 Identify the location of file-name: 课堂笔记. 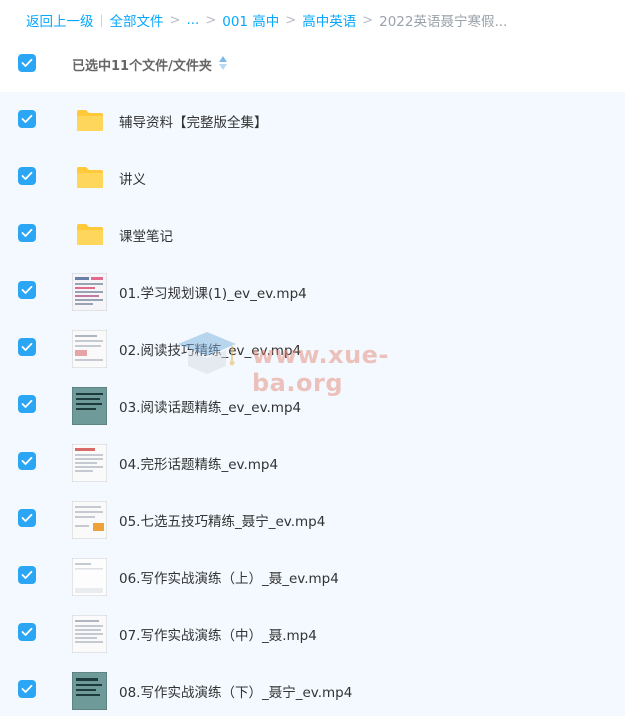
(146, 235).